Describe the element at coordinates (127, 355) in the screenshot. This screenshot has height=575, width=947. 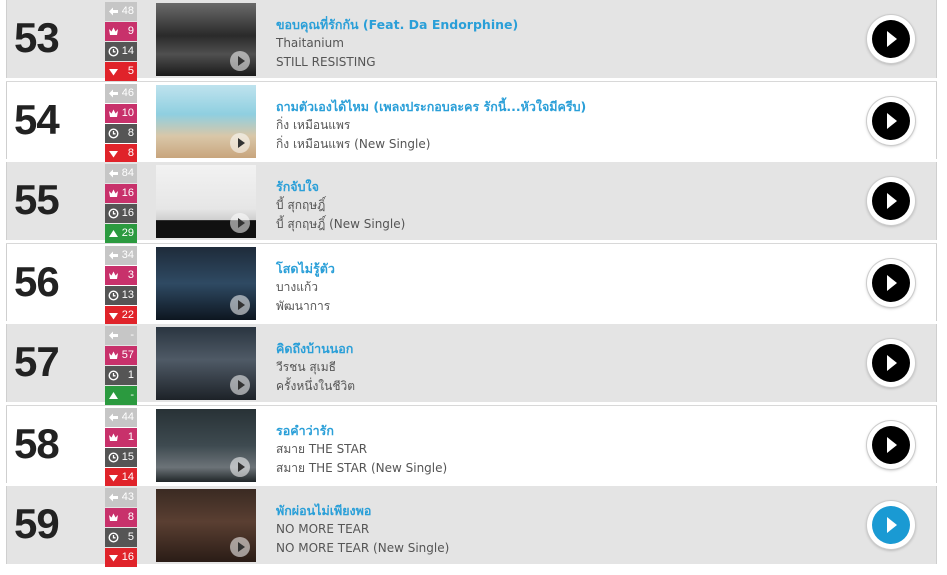
I see `peak-rank-value: 57` at that location.